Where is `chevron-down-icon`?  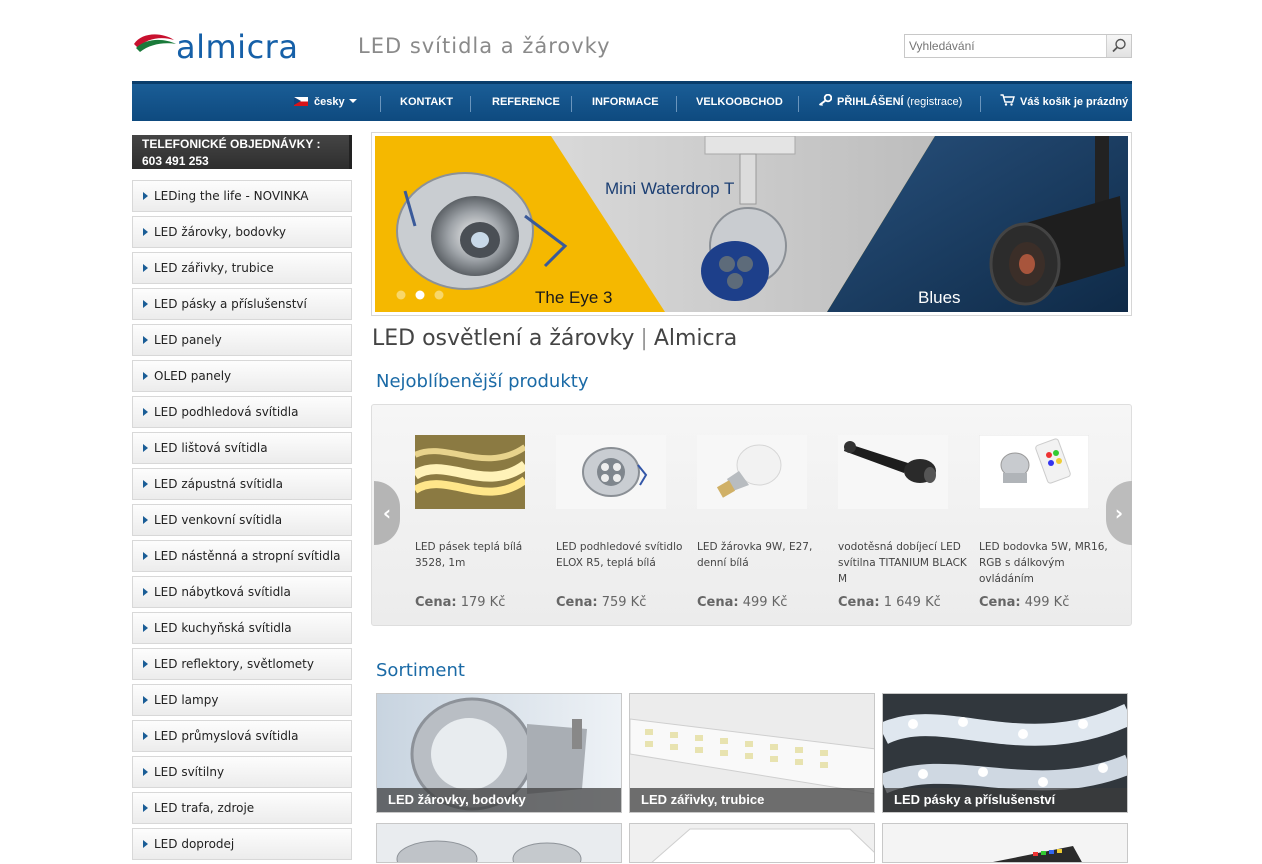 chevron-down-icon is located at coordinates (352, 101).